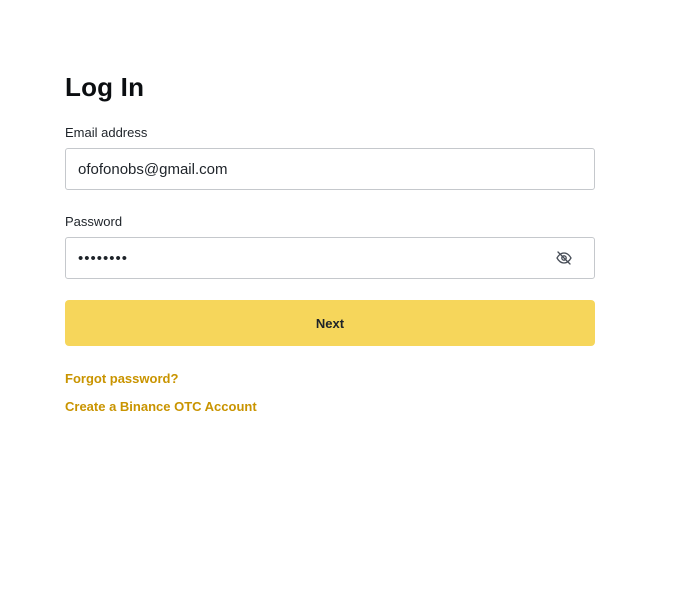 This screenshot has height=600, width=678. Describe the element at coordinates (330, 323) in the screenshot. I see `next-button: Next` at that location.